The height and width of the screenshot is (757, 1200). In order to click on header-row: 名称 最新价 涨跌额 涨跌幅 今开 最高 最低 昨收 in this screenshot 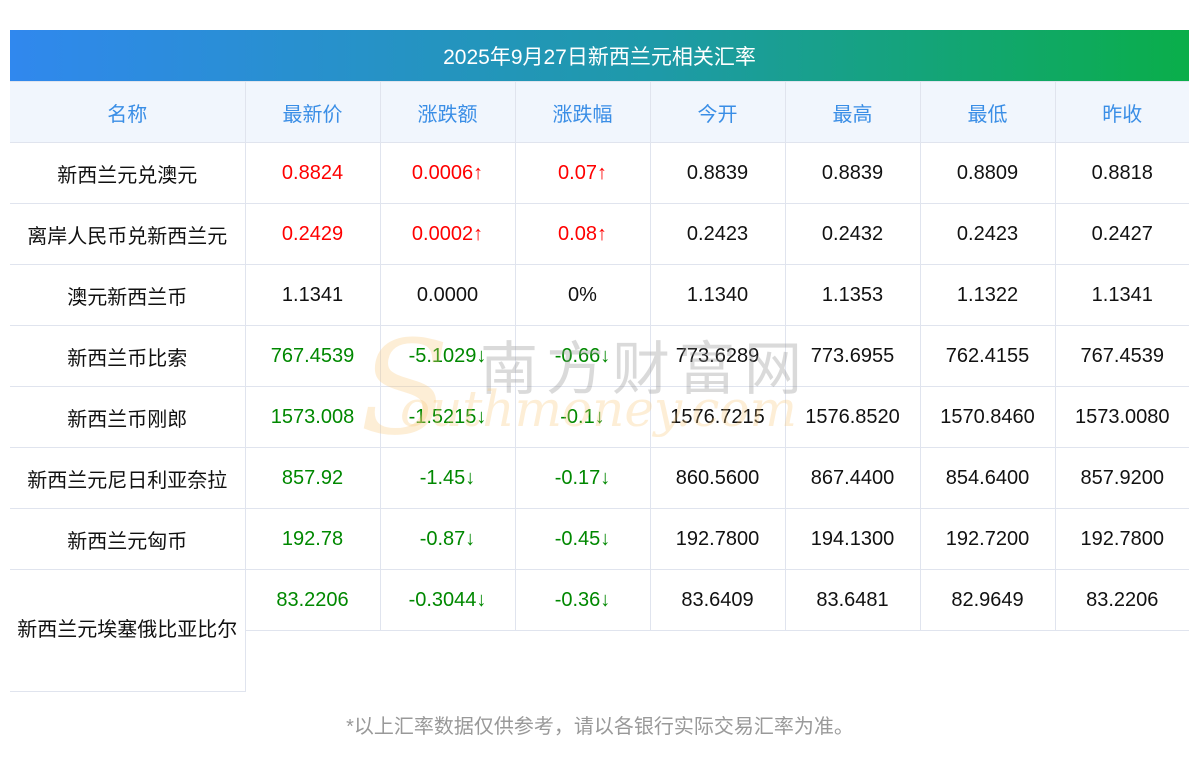, I will do `click(599, 112)`.